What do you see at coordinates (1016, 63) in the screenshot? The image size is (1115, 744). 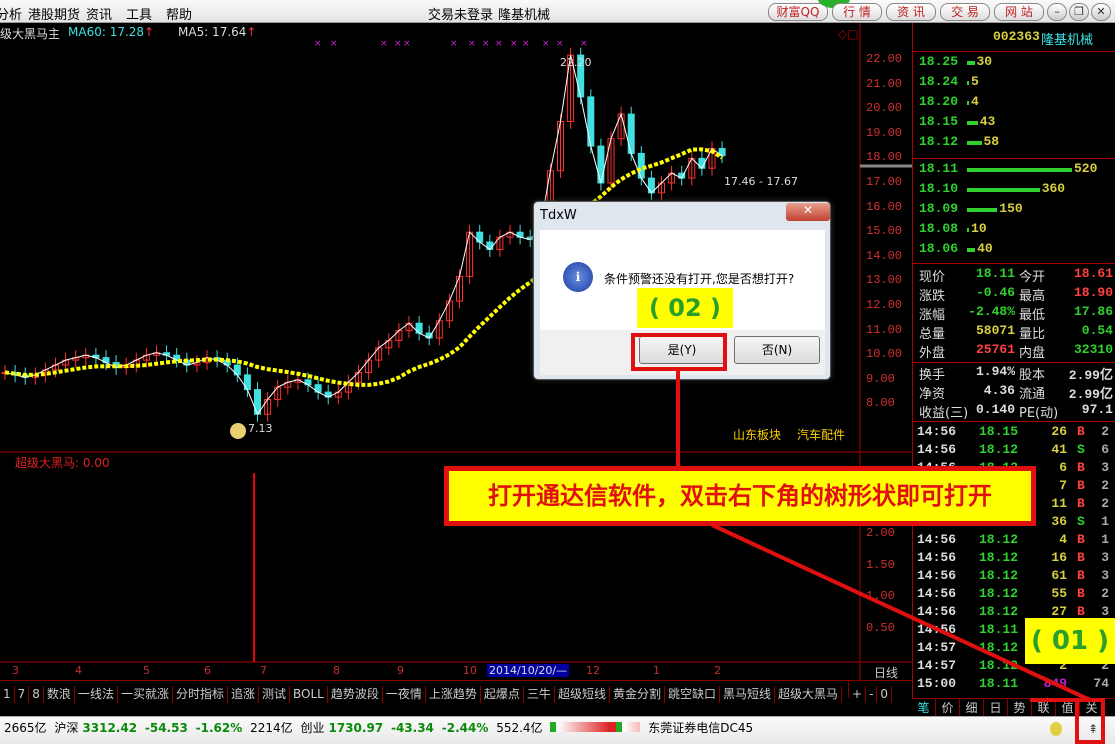 I see `ask-row: 18.25 30` at bounding box center [1016, 63].